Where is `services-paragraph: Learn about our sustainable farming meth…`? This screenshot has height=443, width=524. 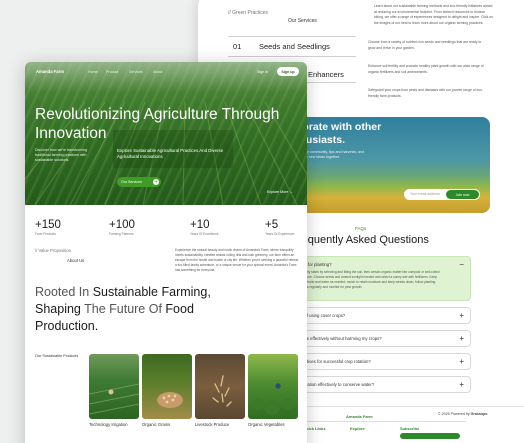
services-paragraph: Learn about our sustainable farming meth… is located at coordinates (434, 14).